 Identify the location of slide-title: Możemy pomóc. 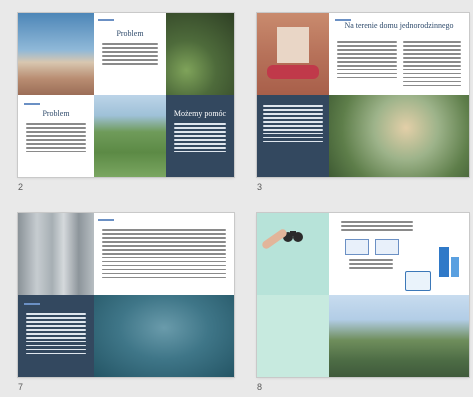
(200, 113).